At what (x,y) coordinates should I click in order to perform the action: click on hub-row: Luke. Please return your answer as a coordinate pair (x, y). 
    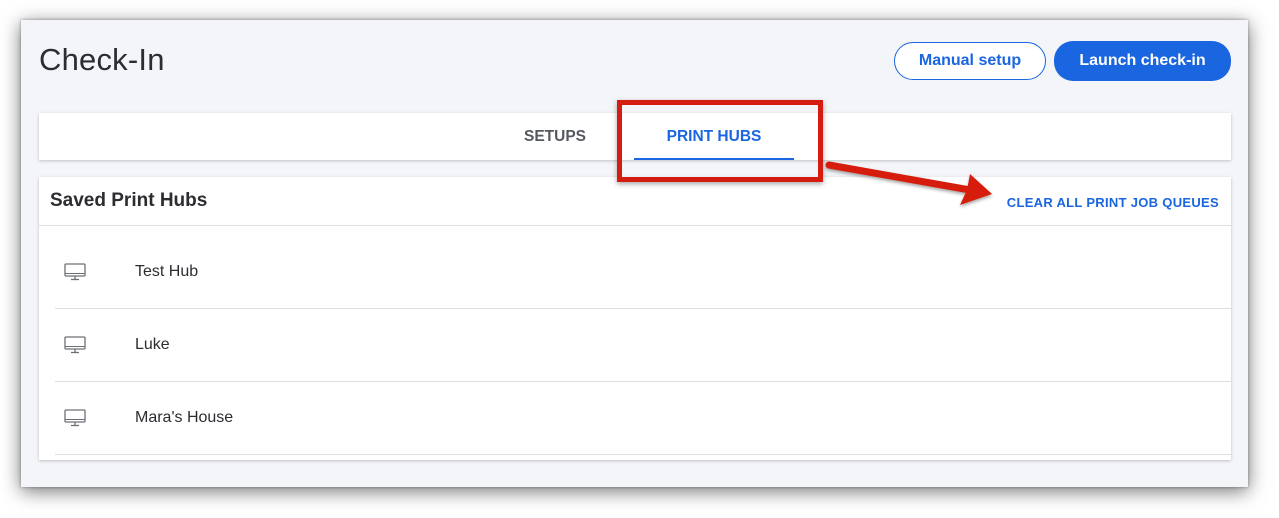
    Looking at the image, I should click on (643, 345).